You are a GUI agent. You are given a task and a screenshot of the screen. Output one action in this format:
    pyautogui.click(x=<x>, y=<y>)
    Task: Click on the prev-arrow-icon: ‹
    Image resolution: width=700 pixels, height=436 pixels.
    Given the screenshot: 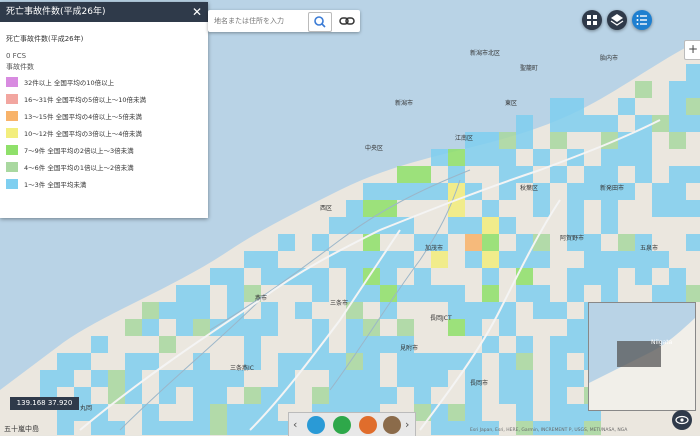 What is the action you would take?
    pyautogui.click(x=295, y=424)
    